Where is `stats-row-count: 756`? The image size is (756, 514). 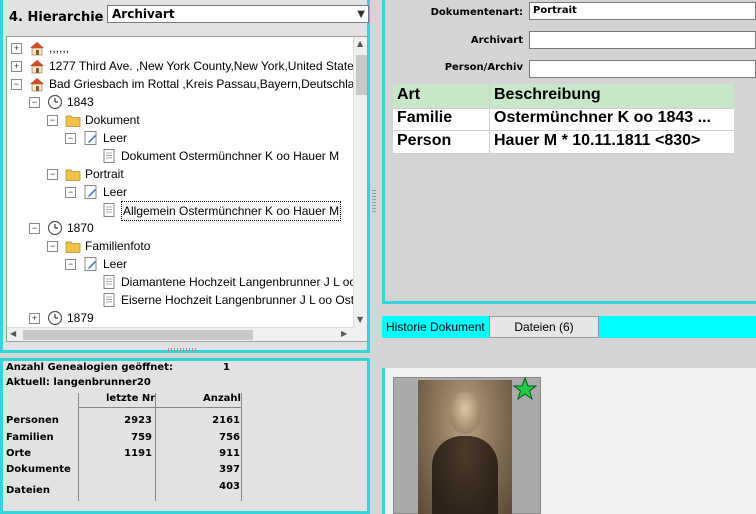 stats-row-count: 756 is located at coordinates (229, 437).